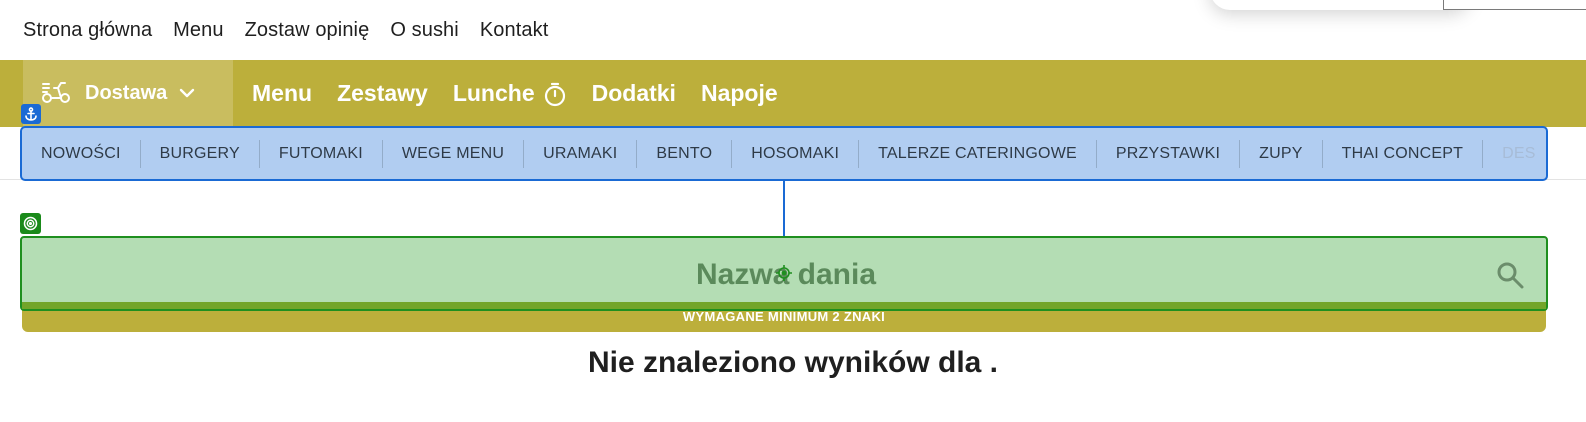  Describe the element at coordinates (784, 305) in the screenshot. I see `search-underline` at that location.